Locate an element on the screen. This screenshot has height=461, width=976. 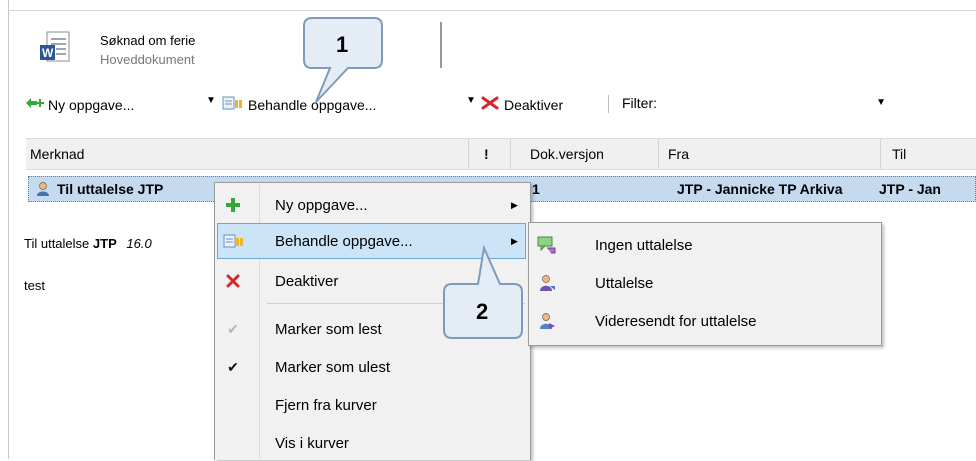
menu-item-mark-unread: ✔ Marker som ulest is located at coordinates (371, 367).